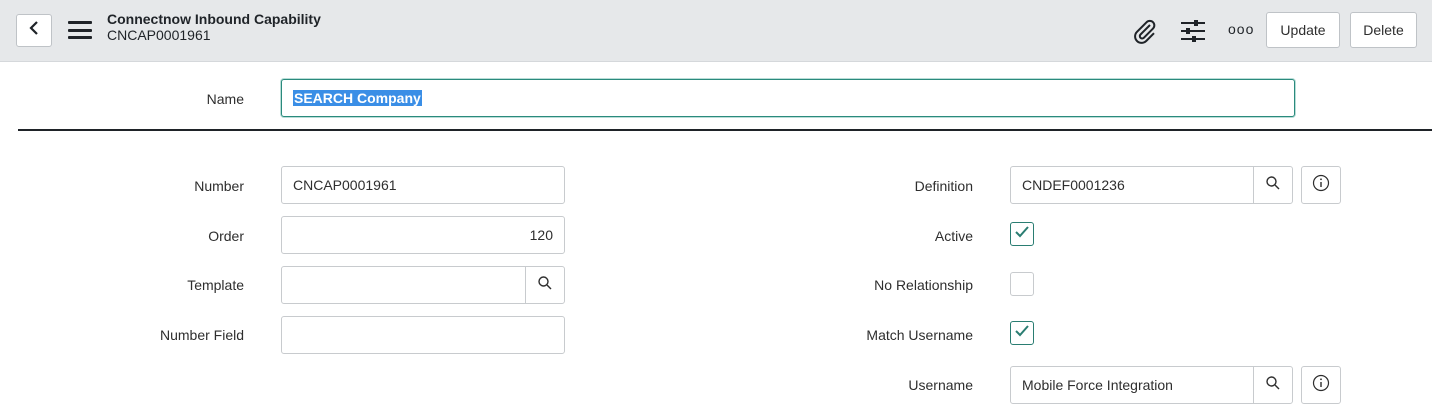  What do you see at coordinates (919, 335) in the screenshot?
I see `match-username-label: Match Username` at bounding box center [919, 335].